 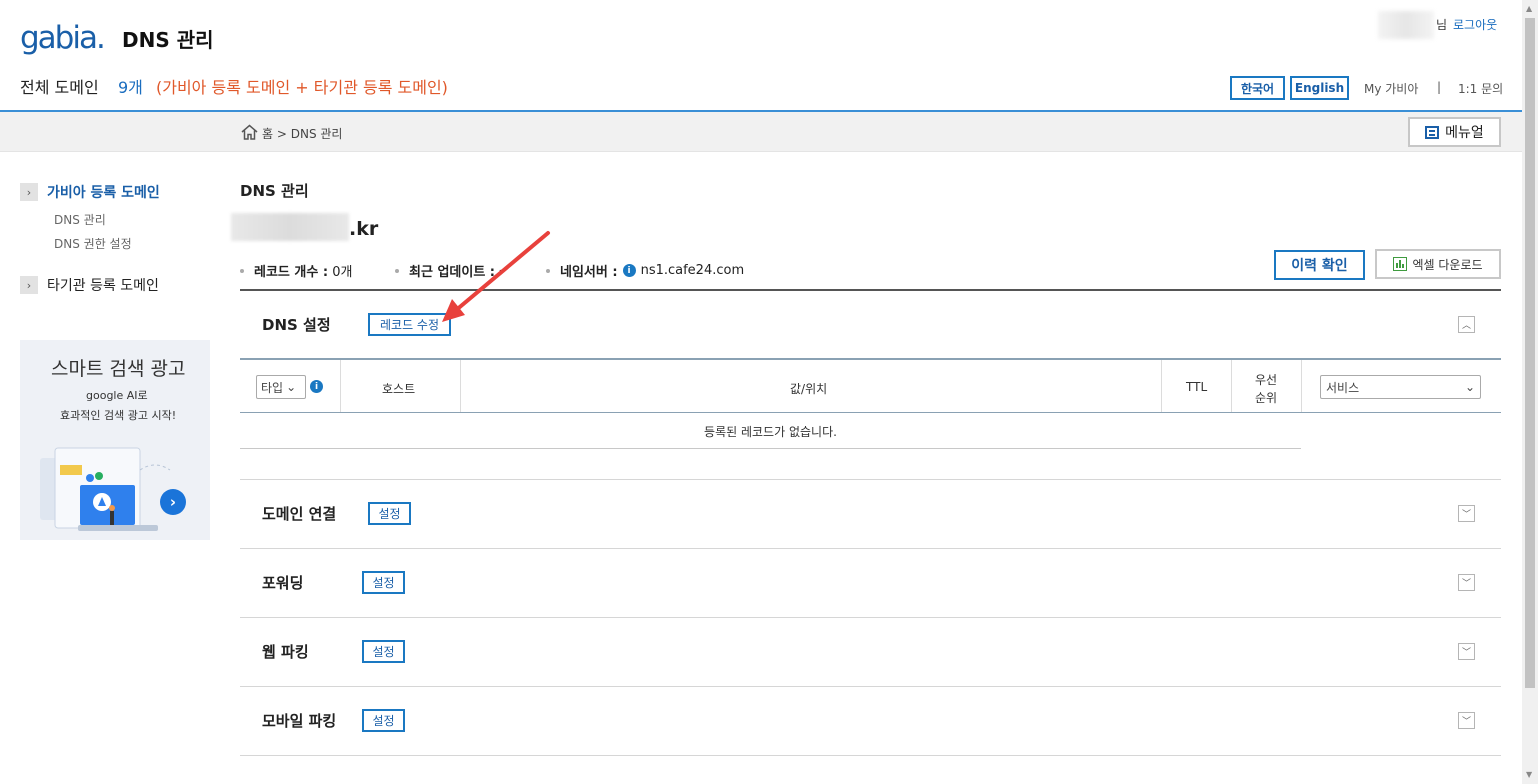 What do you see at coordinates (1432, 132) in the screenshot?
I see `manual-icon` at bounding box center [1432, 132].